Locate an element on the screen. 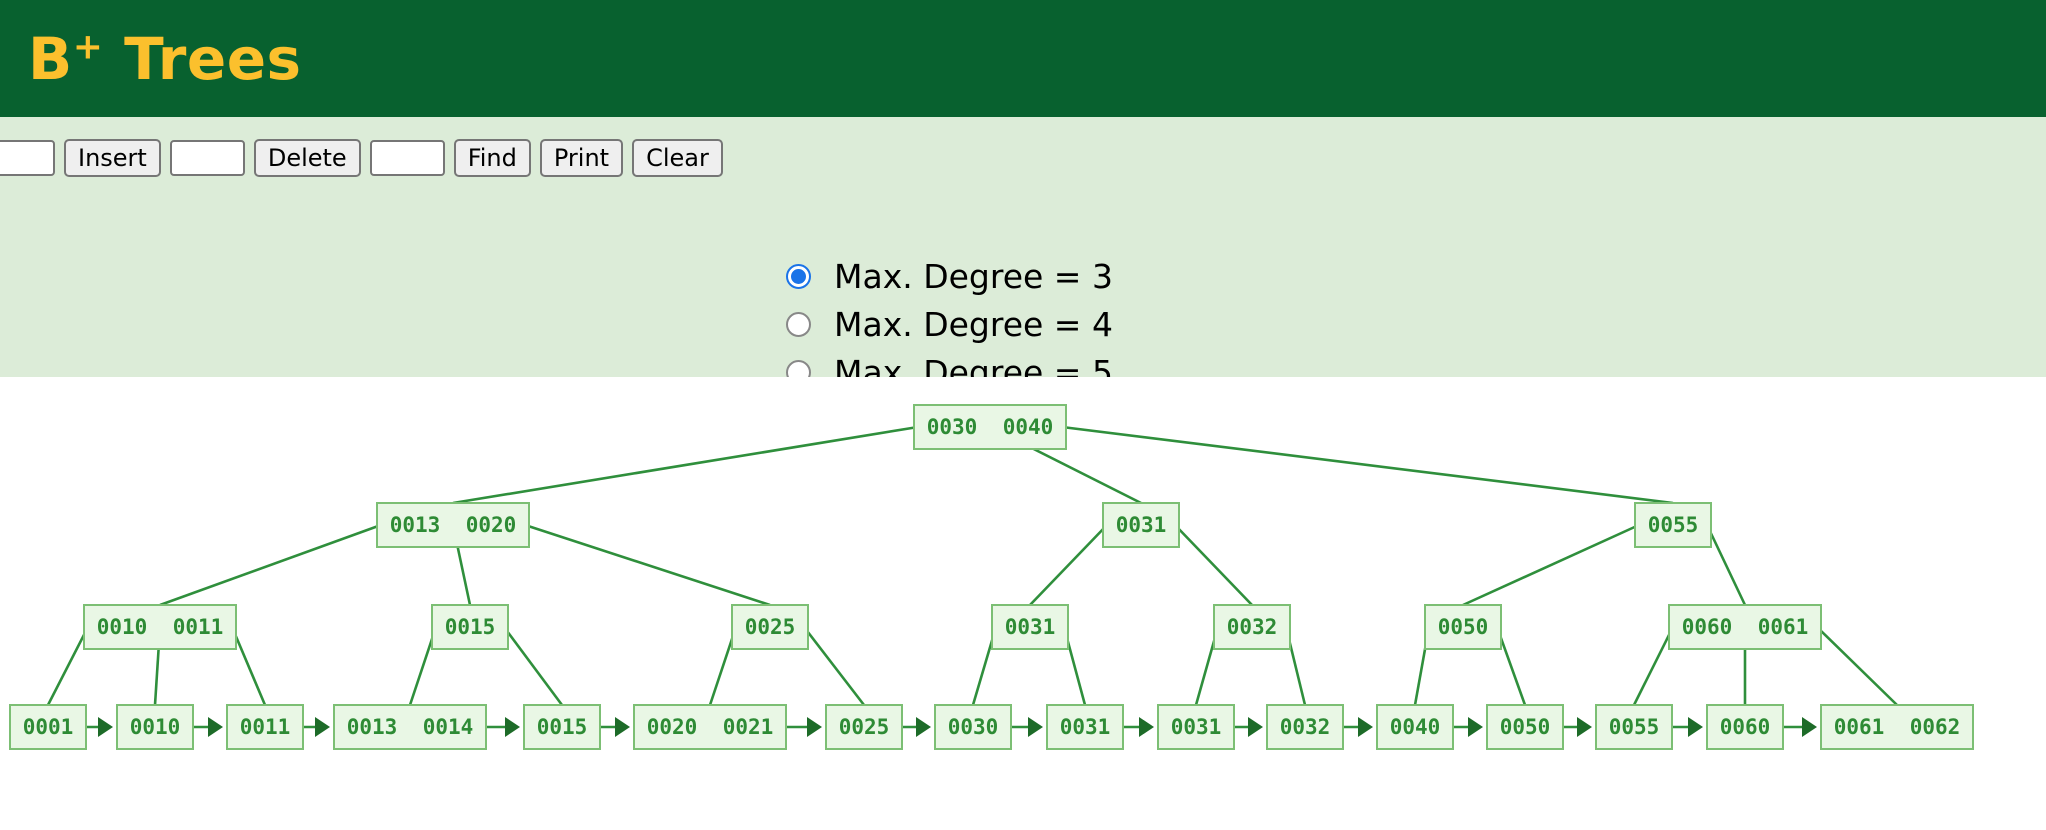 This screenshot has width=2046, height=830. tree-leaf-node: 0015 is located at coordinates (562, 727).